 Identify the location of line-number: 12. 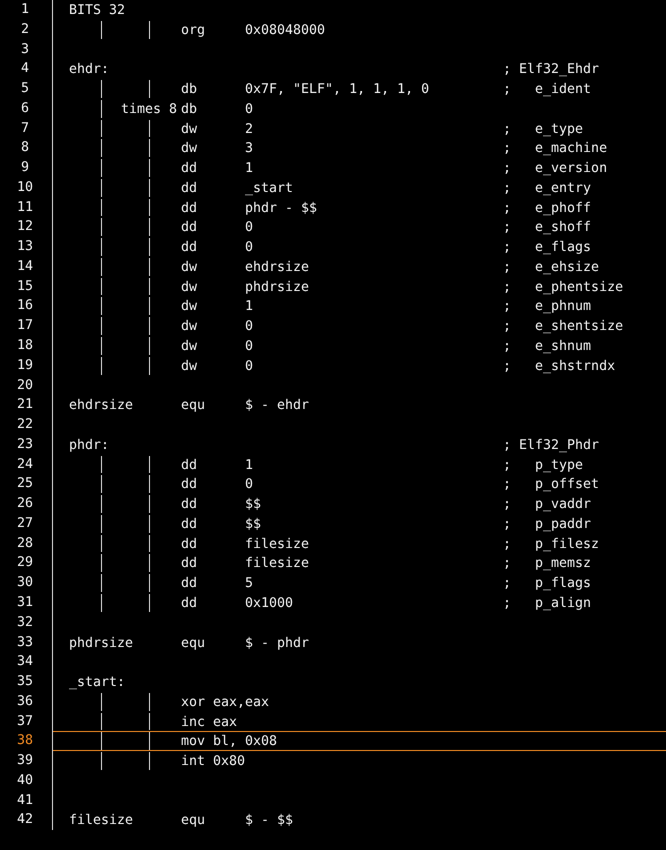
(26, 227).